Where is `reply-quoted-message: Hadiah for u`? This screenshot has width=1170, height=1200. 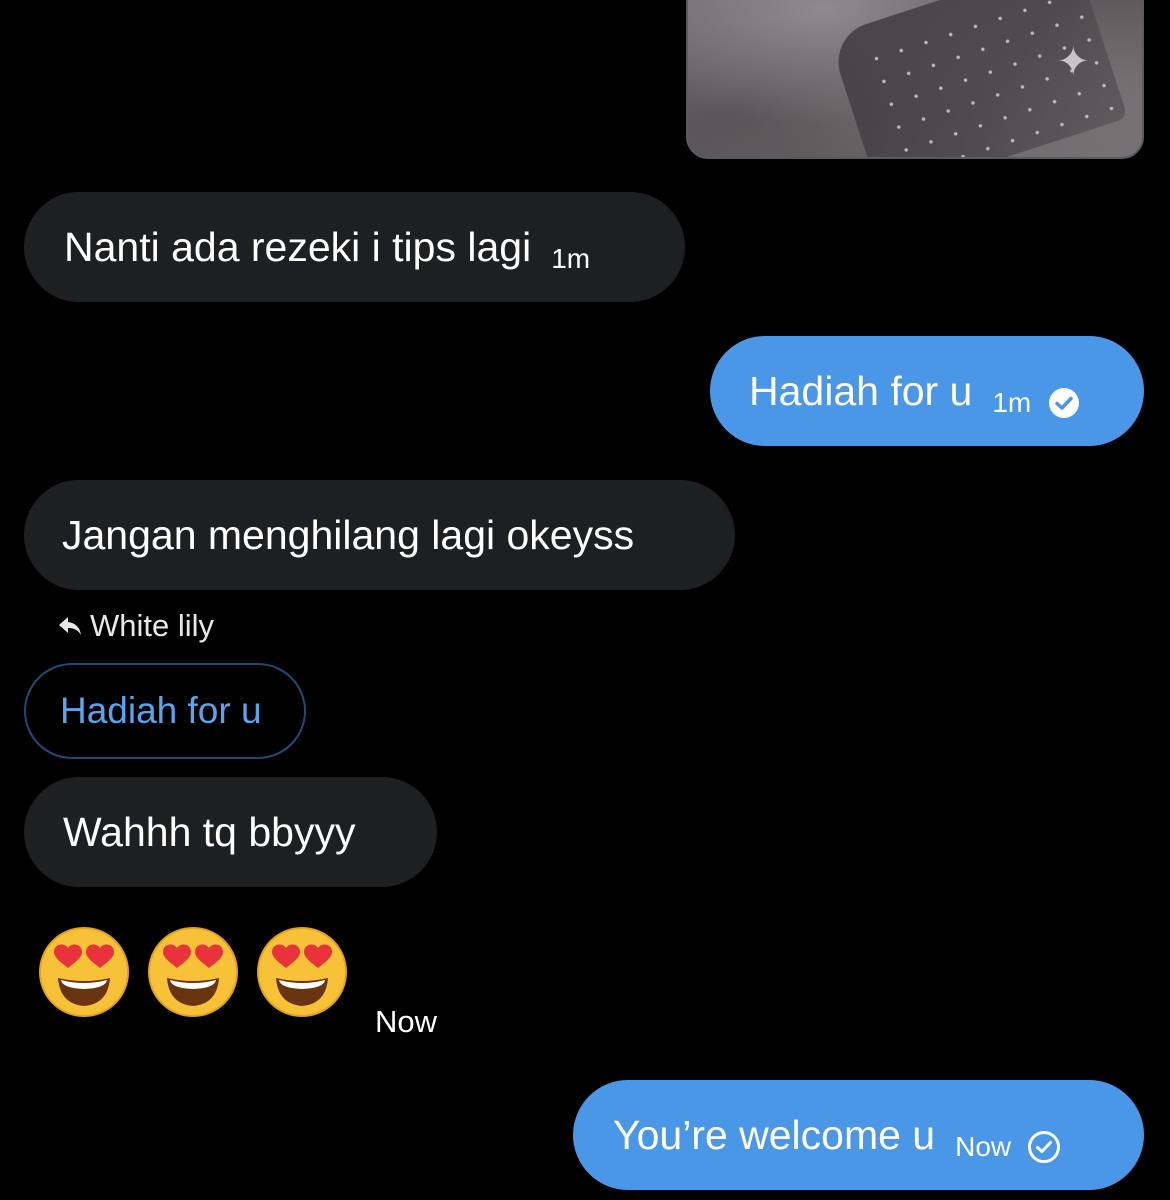
reply-quoted-message: Hadiah for u is located at coordinates (165, 711).